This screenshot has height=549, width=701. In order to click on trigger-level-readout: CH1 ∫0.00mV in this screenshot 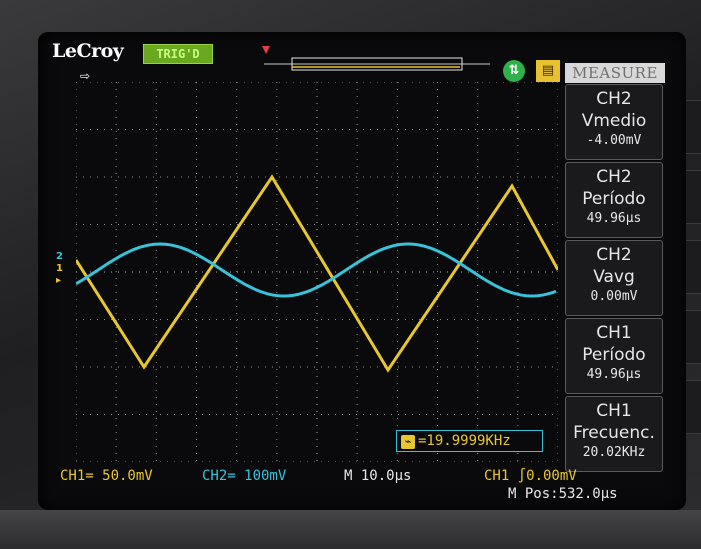, I will do `click(530, 476)`.